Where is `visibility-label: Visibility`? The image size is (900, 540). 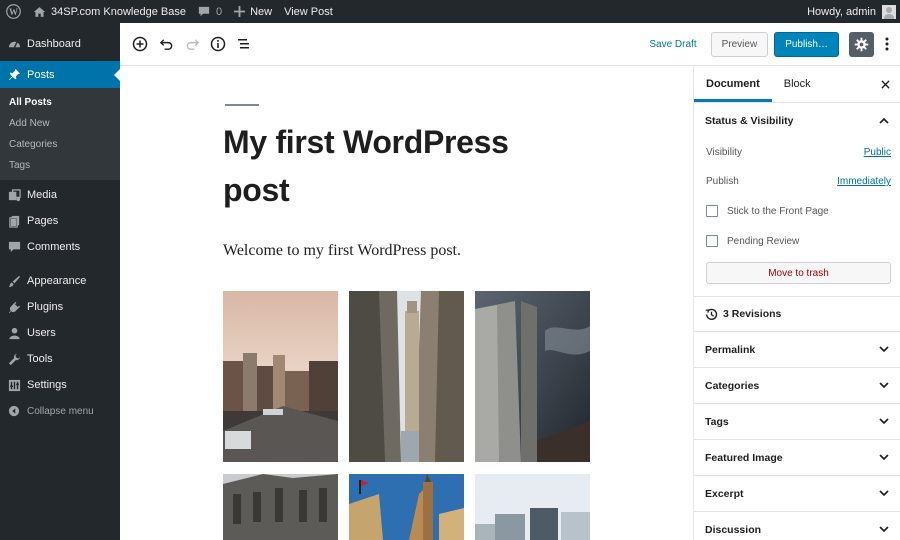
visibility-label: Visibility is located at coordinates (724, 152).